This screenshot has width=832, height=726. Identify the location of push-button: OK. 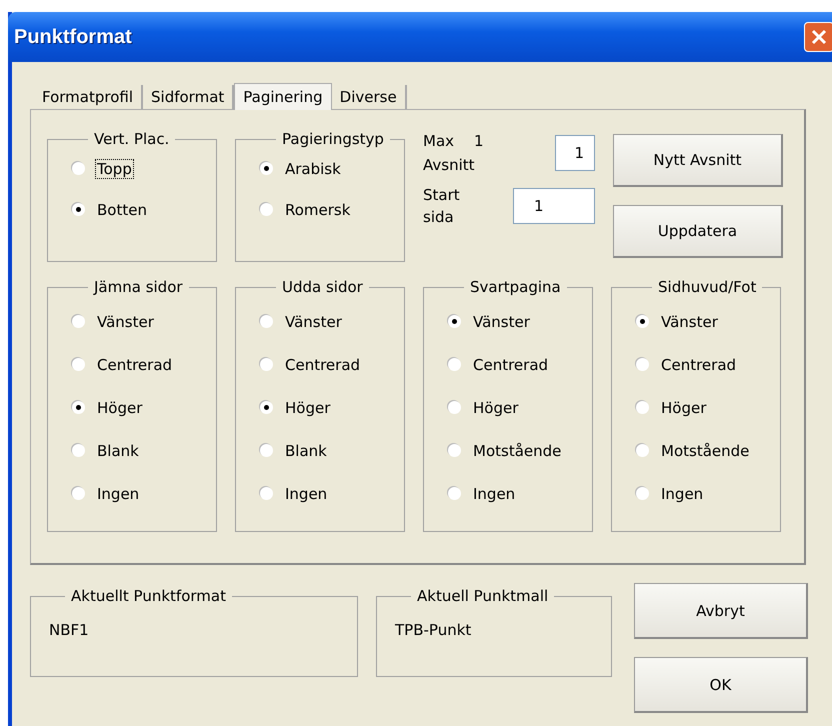
(721, 685).